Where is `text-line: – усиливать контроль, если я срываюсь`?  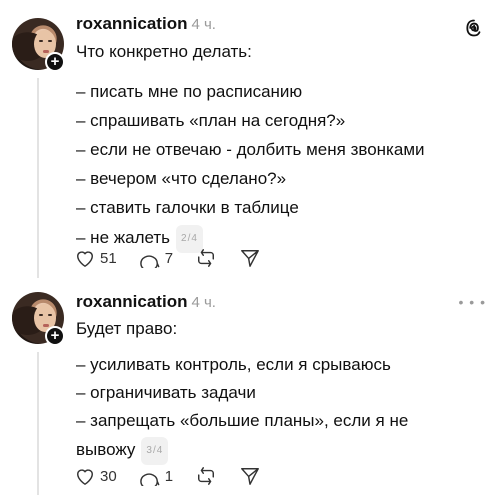
text-line: – усиливать контроль, если я срываюсь is located at coordinates (233, 364).